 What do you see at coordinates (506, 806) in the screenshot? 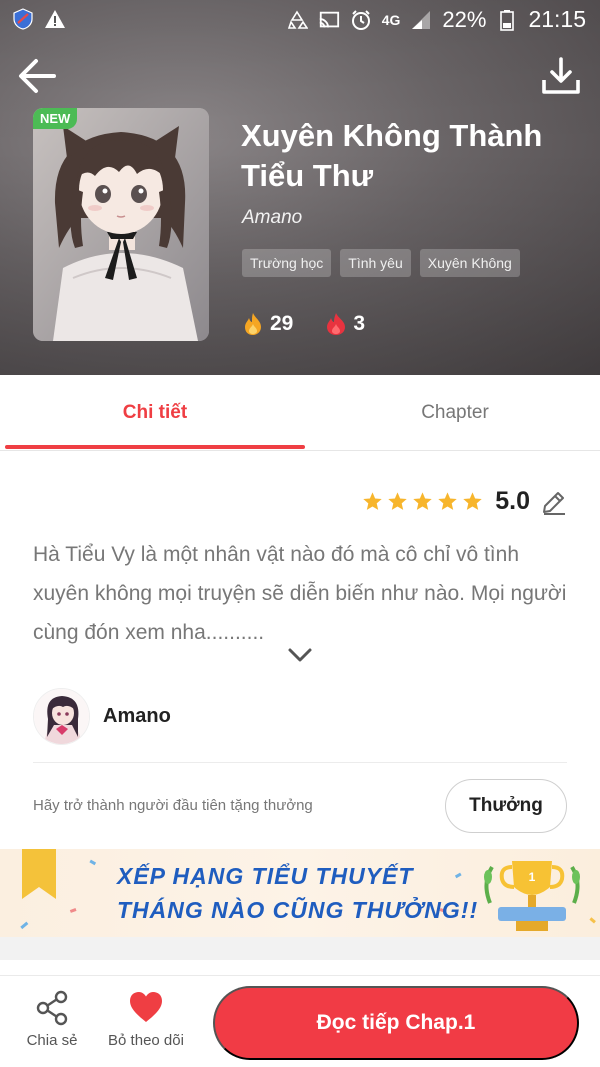
I see `reward-button: Thưởng` at bounding box center [506, 806].